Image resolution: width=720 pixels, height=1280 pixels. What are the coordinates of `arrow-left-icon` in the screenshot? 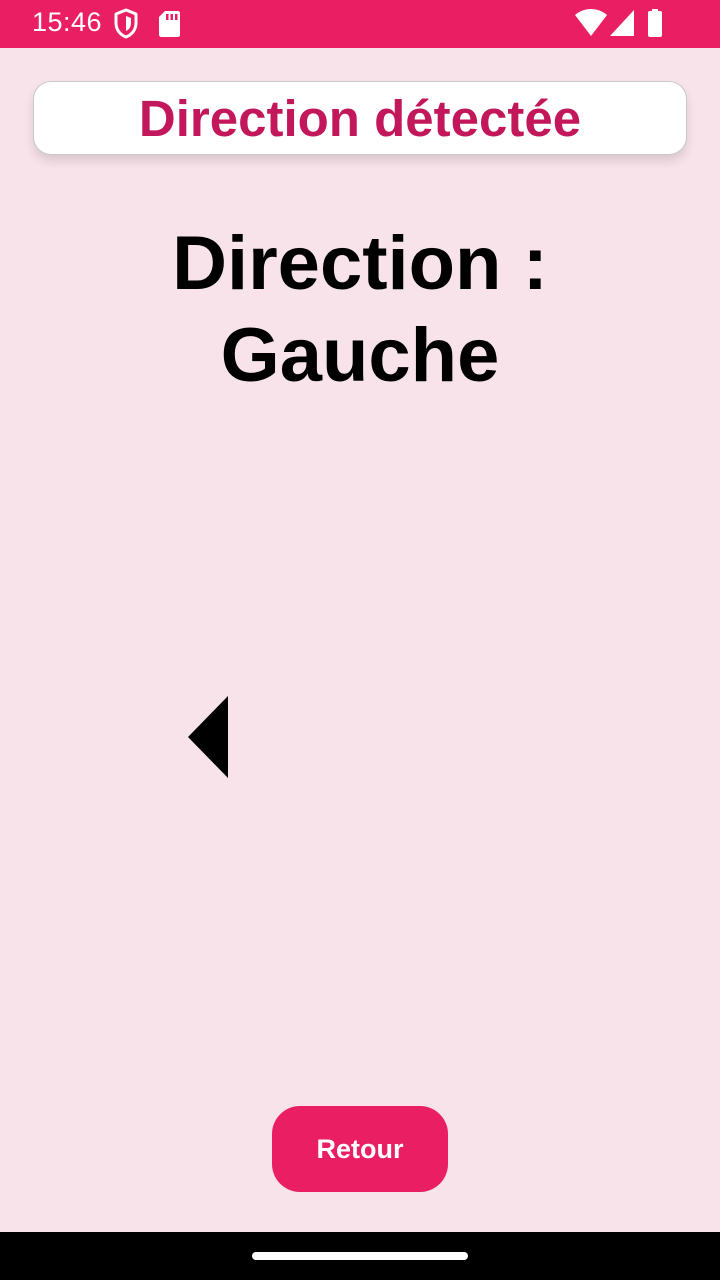 It's located at (208, 737).